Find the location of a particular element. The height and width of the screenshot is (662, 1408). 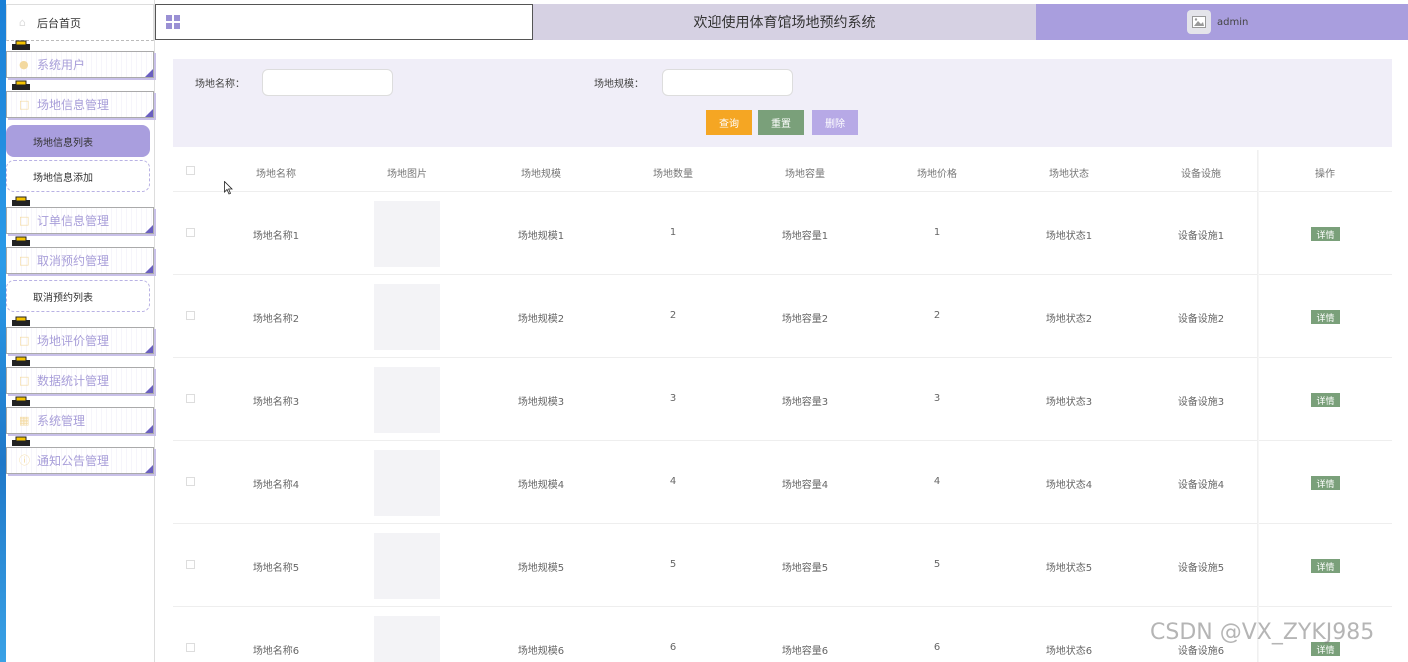

cell-status: 场地状态5 is located at coordinates (1069, 568).